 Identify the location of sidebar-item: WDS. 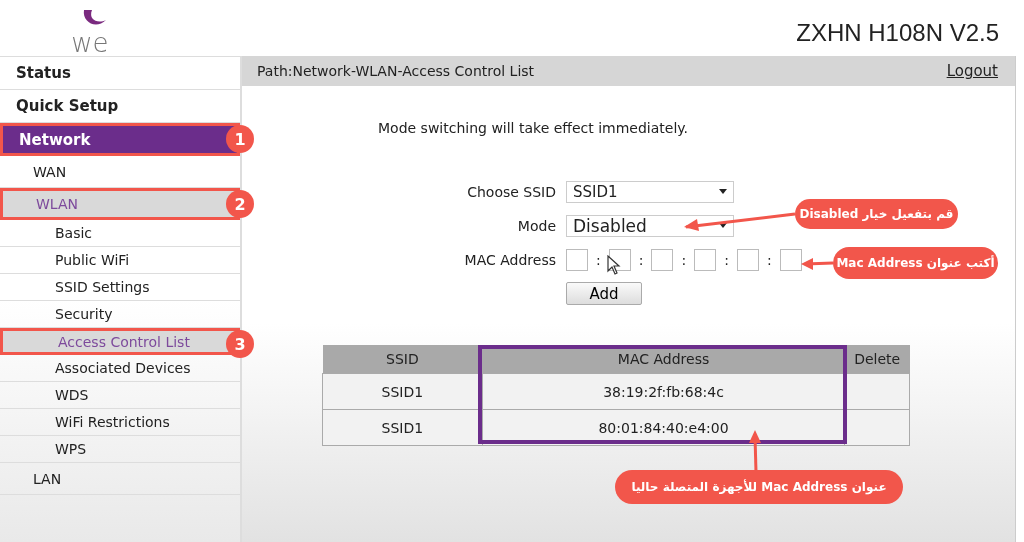
(120, 395).